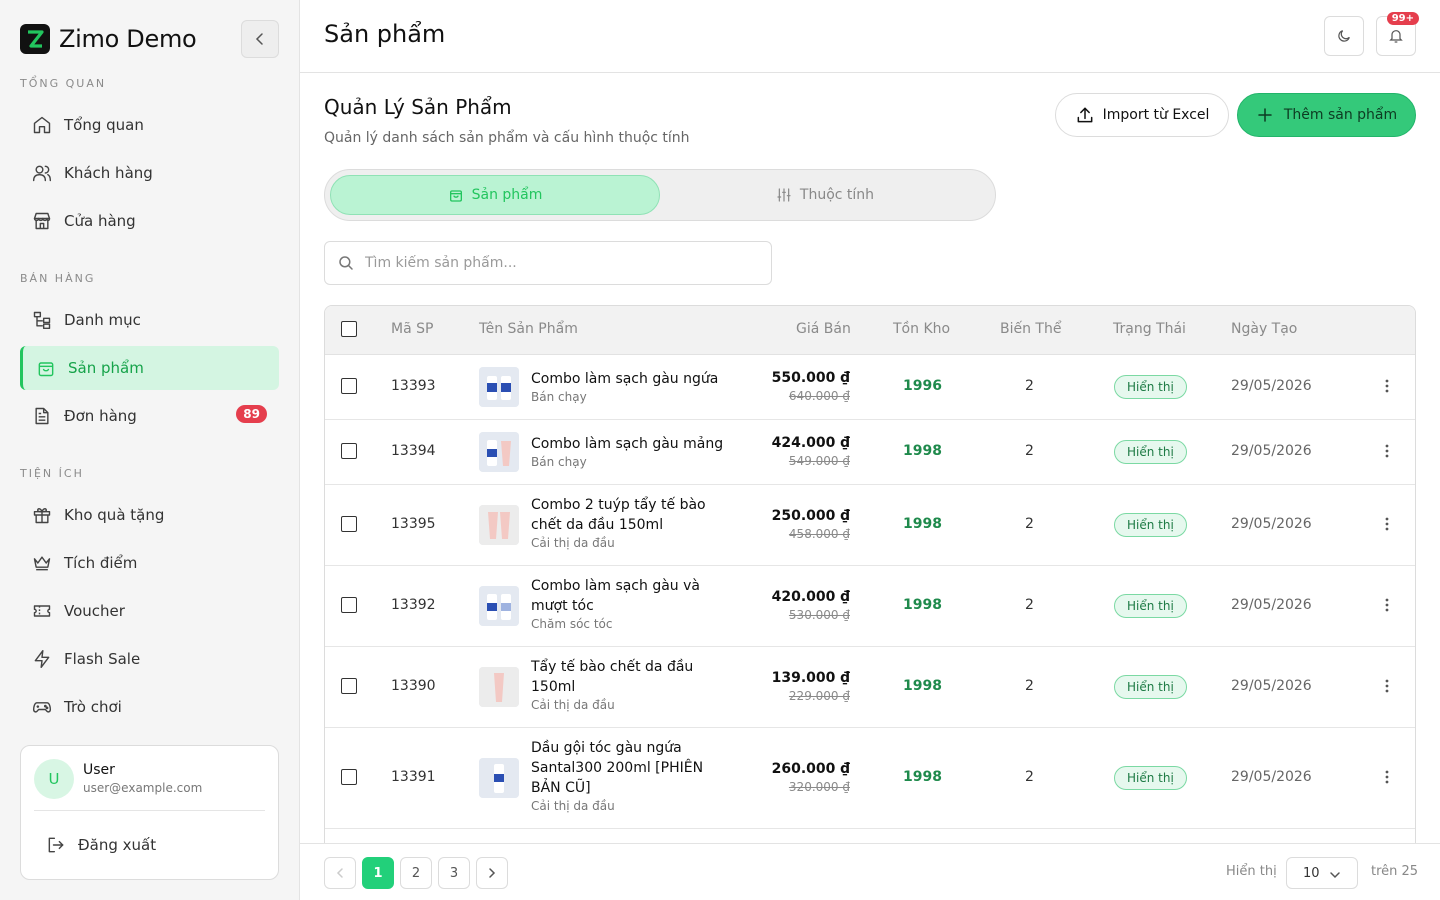  I want to click on brand: Zimo Demo, so click(108, 39).